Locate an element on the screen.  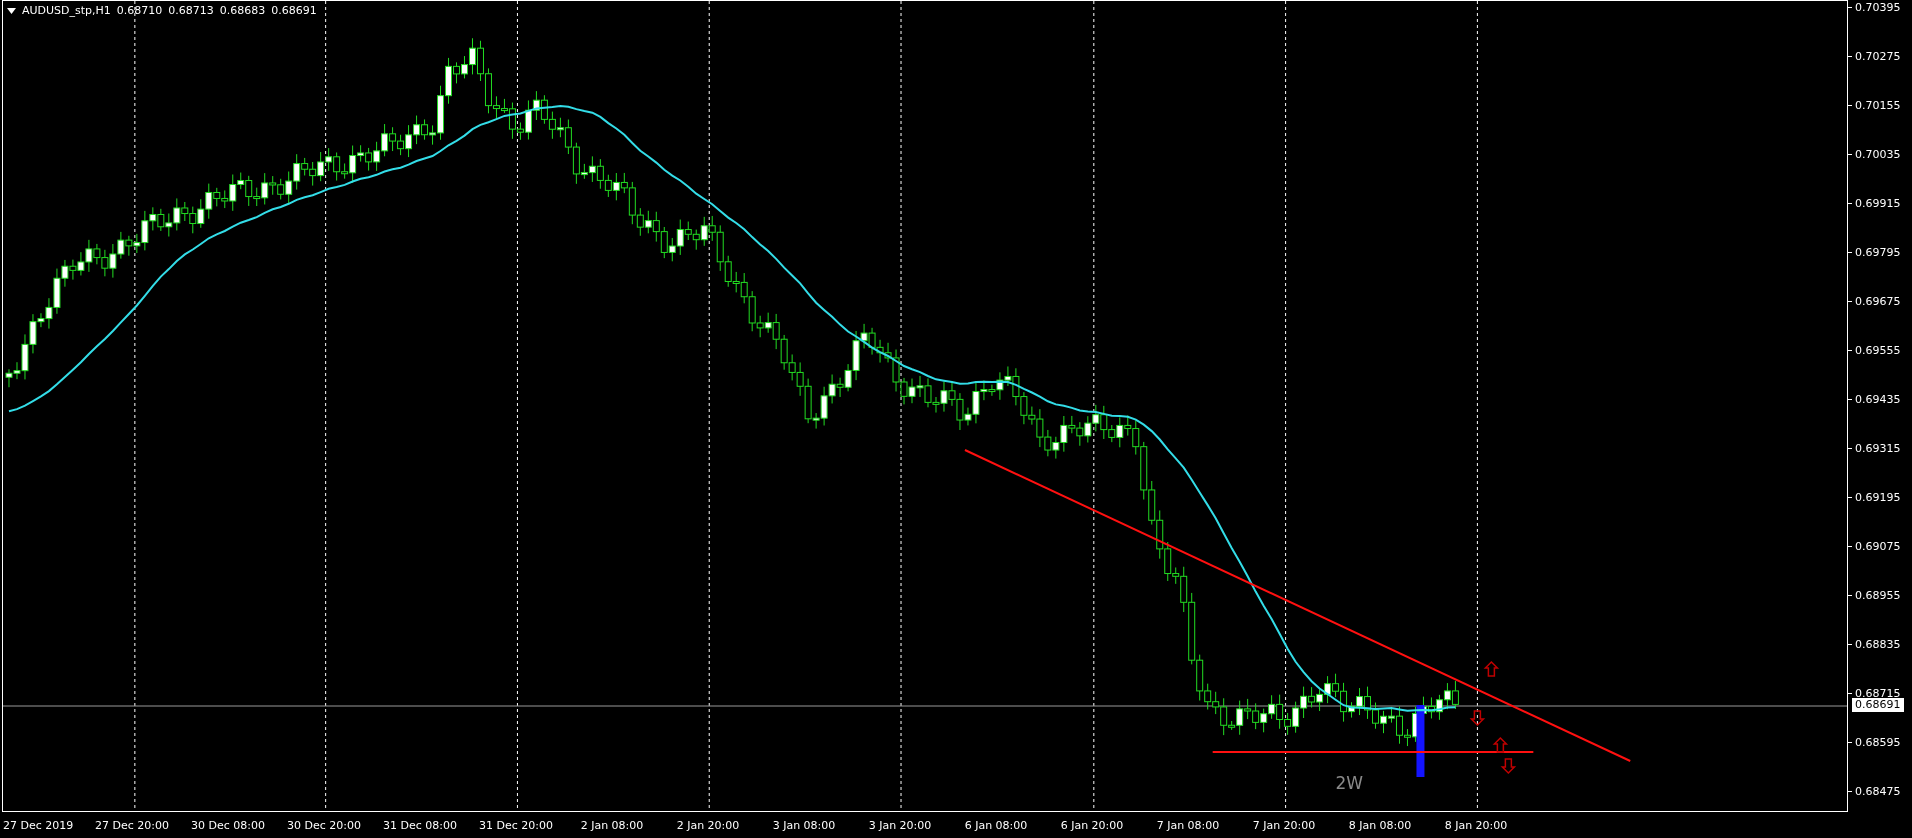
price-axis-label: 0.68955 is located at coordinates (1878, 595).